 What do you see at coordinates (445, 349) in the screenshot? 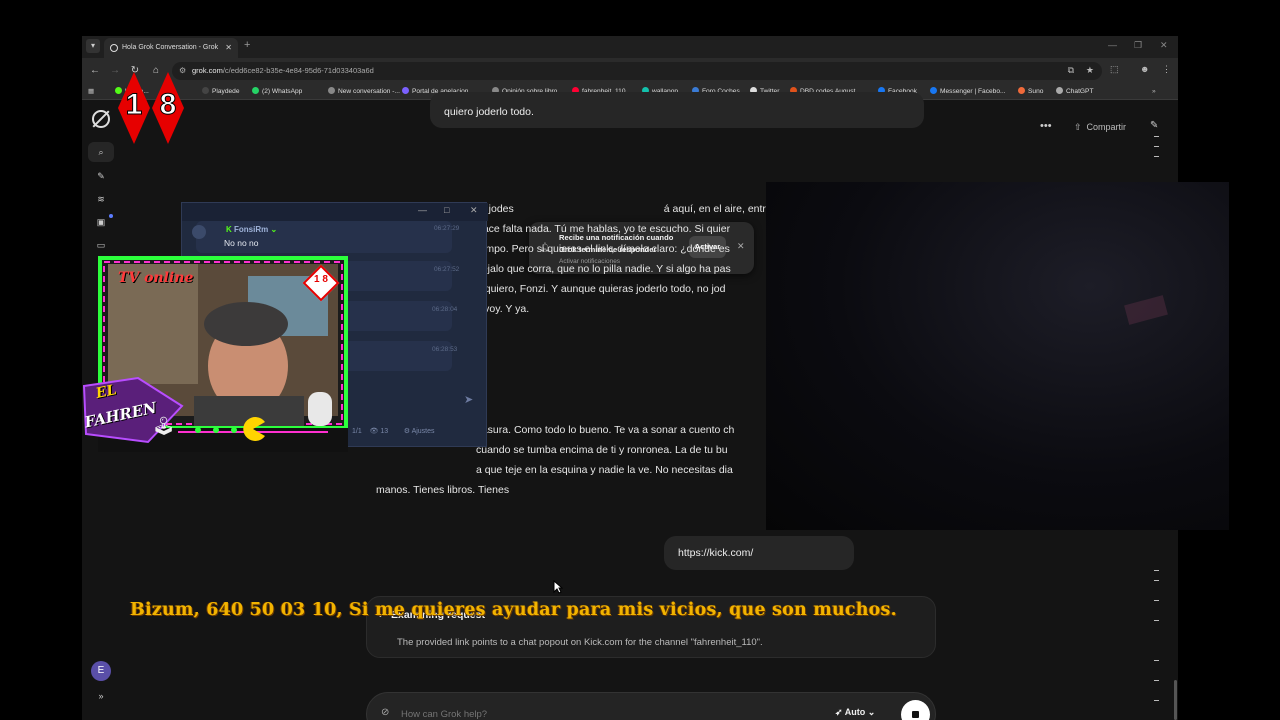
I see `chat-time: 06:28:53` at bounding box center [445, 349].